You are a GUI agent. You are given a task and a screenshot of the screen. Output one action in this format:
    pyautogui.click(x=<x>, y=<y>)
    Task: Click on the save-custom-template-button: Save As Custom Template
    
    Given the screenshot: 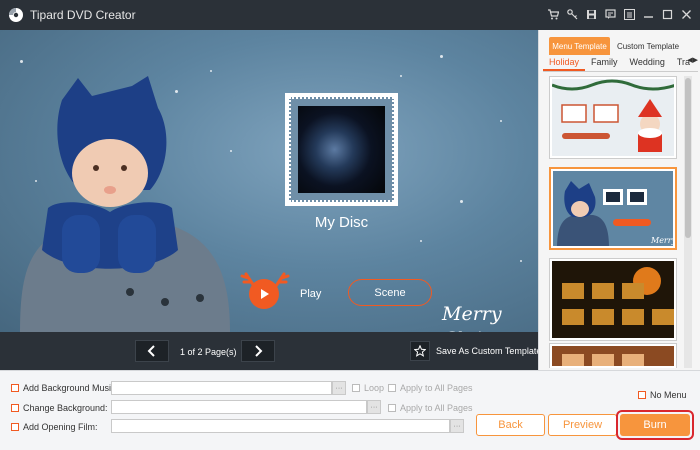 What is the action you would take?
    pyautogui.click(x=475, y=351)
    